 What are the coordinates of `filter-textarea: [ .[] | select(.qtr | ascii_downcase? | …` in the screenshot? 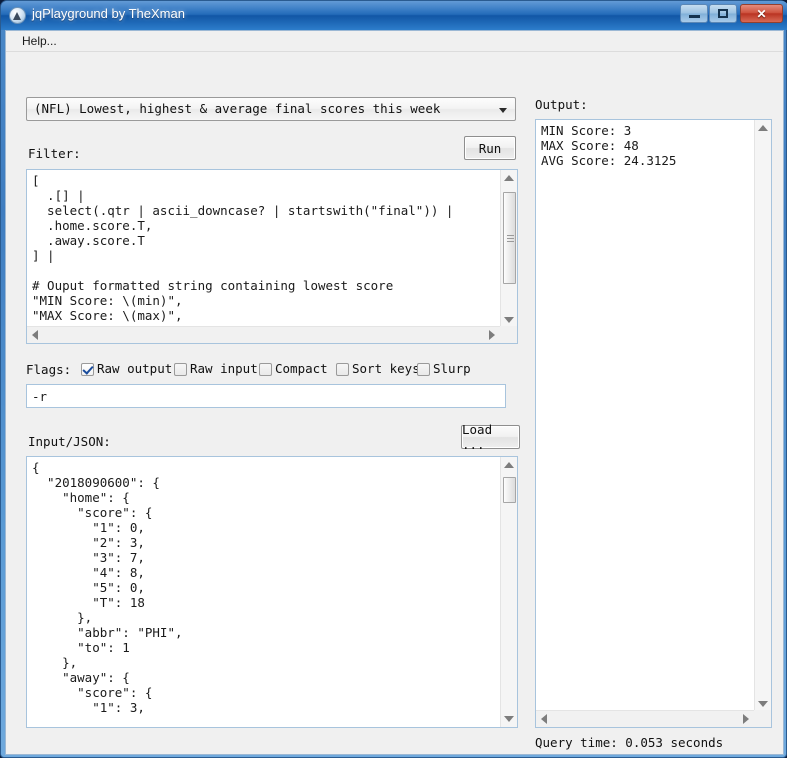 It's located at (272, 256).